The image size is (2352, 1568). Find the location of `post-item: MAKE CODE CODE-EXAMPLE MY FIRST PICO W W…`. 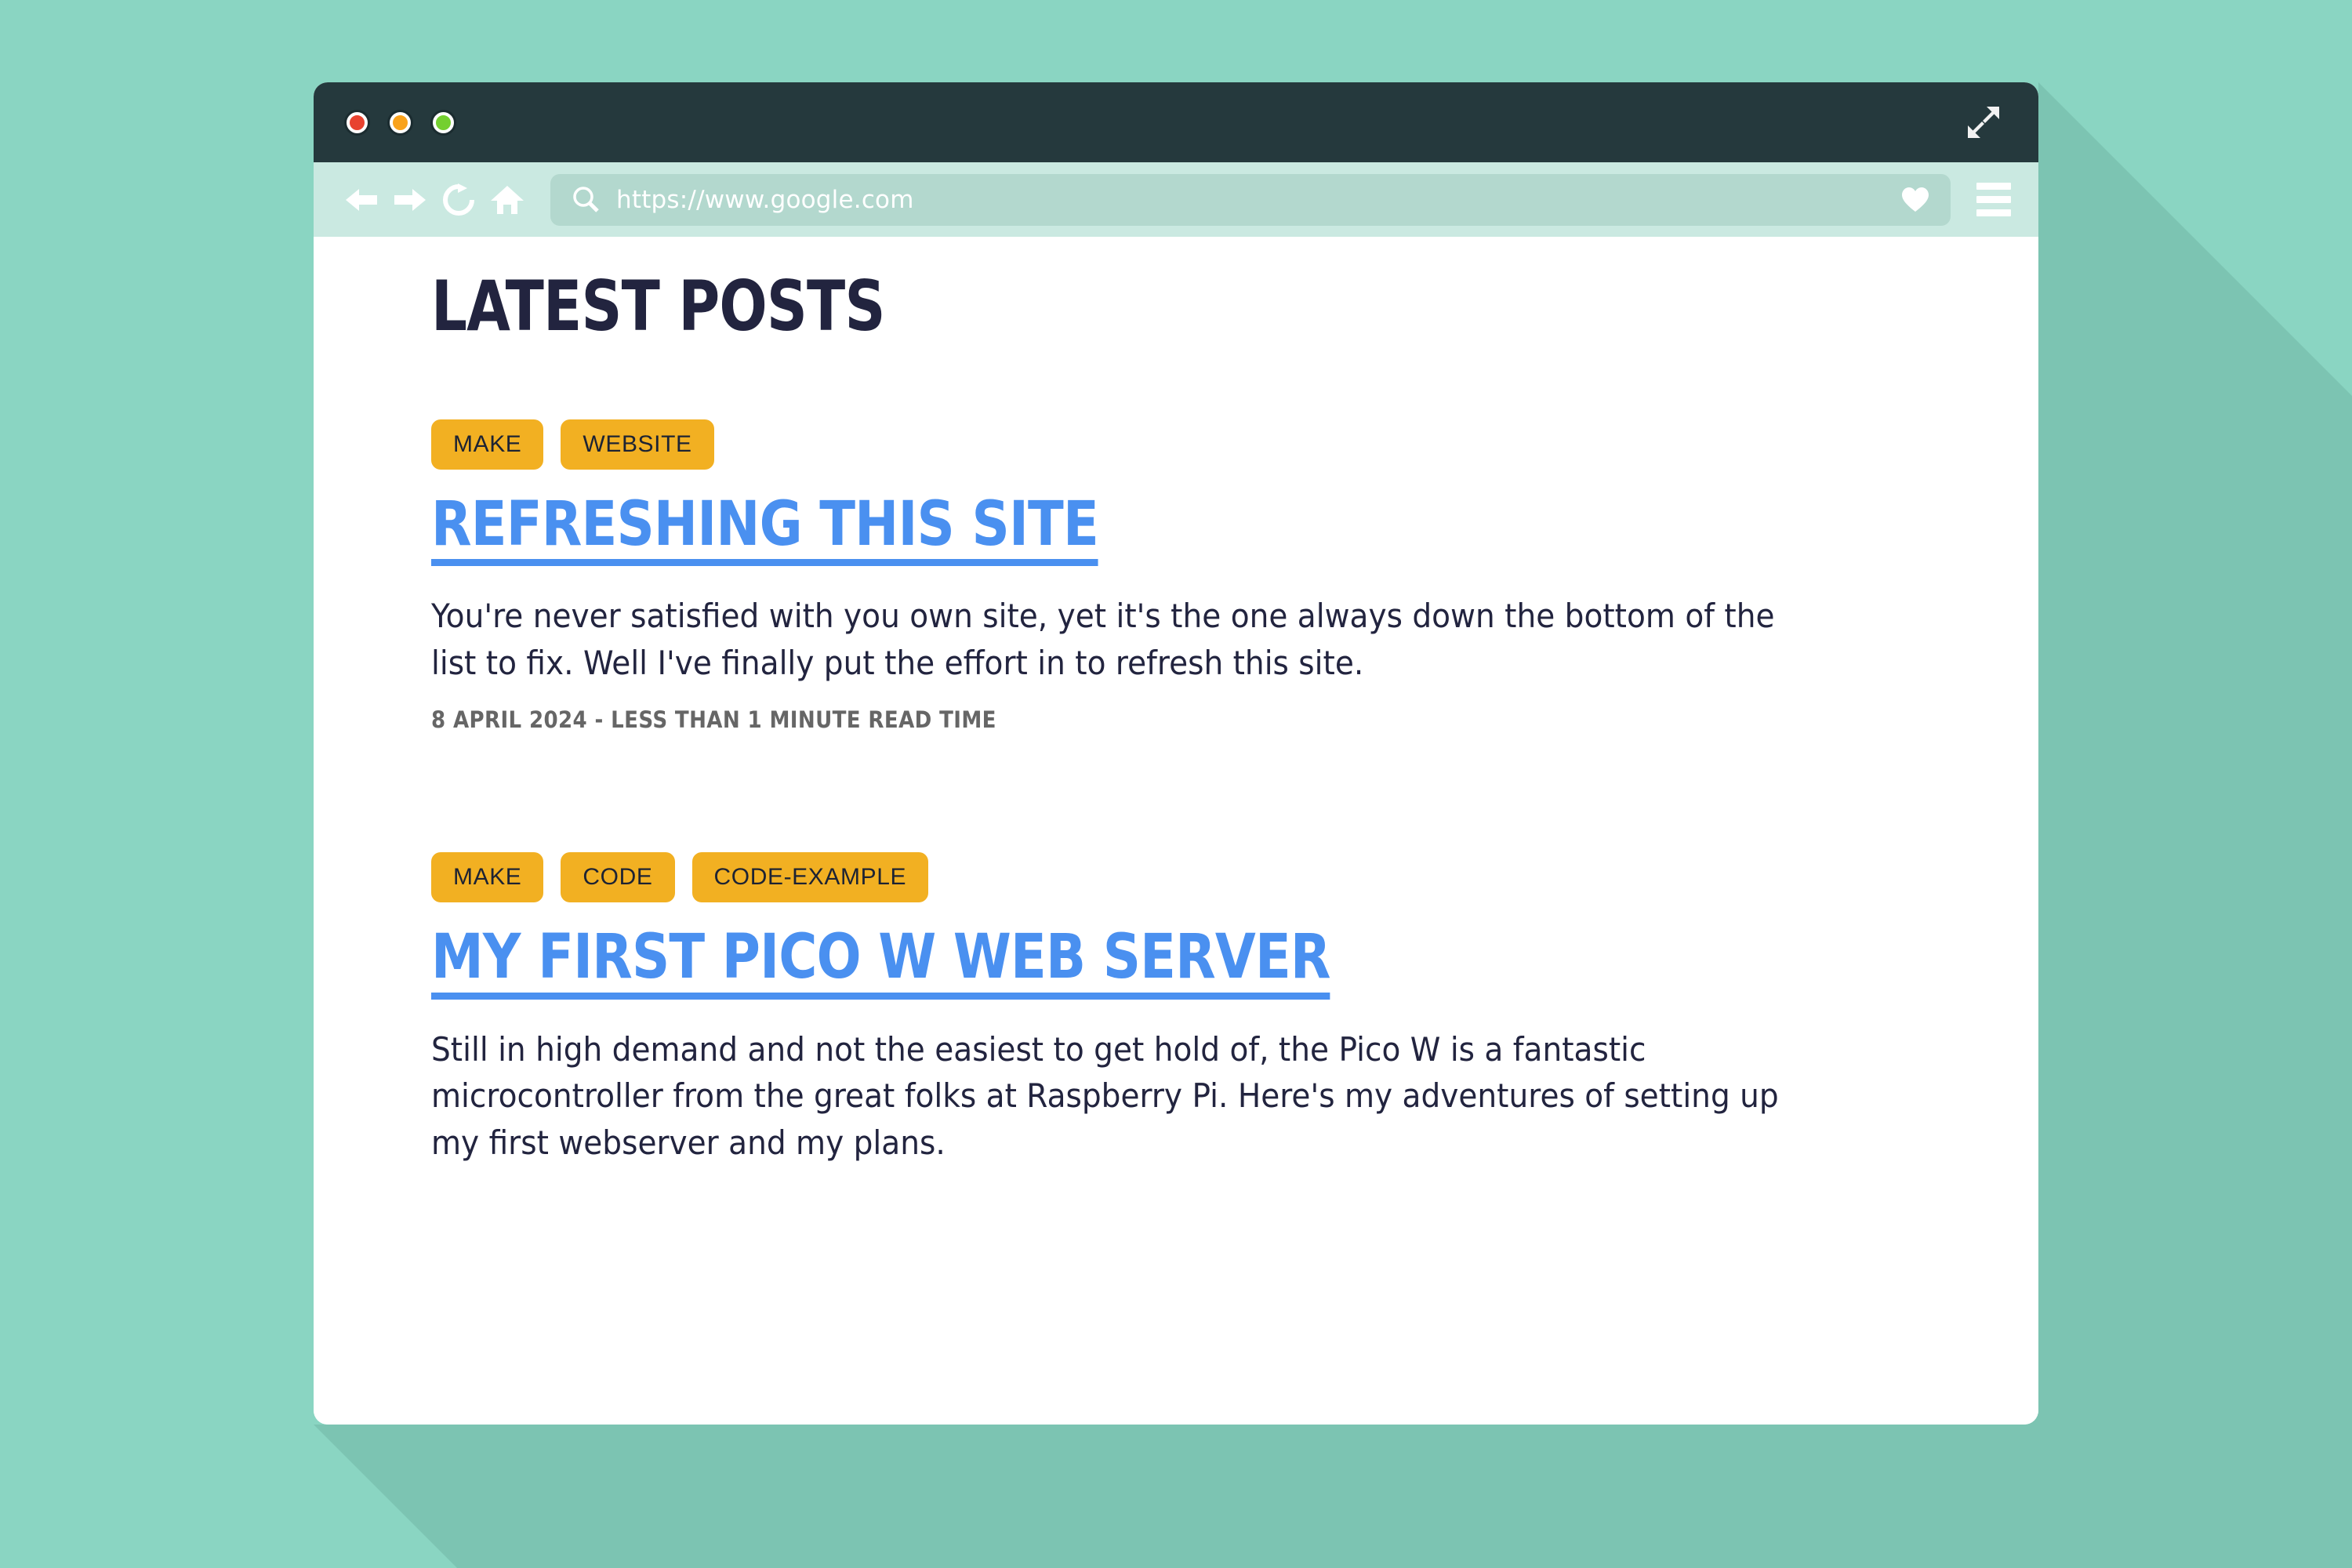

post-item: MAKE CODE CODE-EXAMPLE MY FIRST PICO W W… is located at coordinates (1203, 1009).